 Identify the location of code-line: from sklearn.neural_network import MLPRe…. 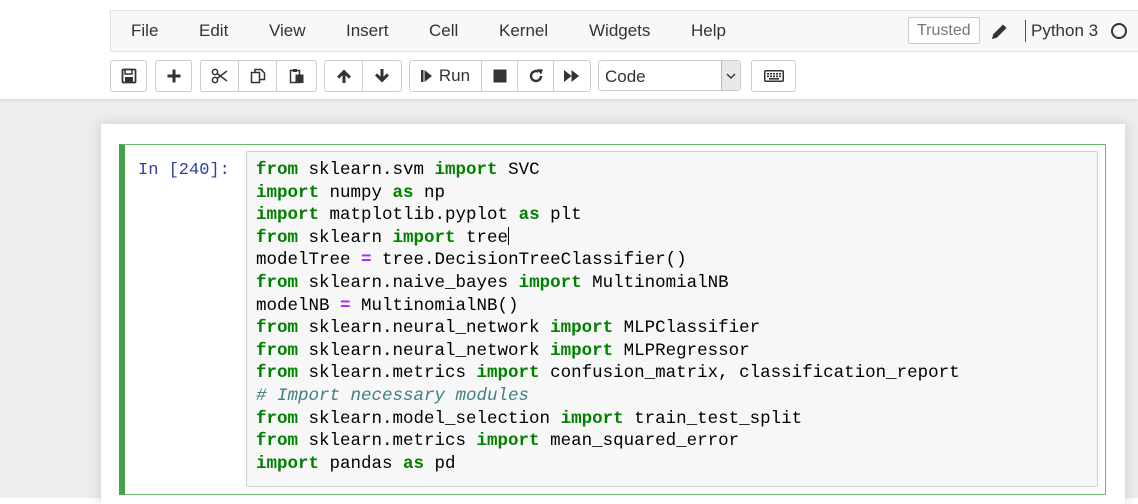
(608, 351).